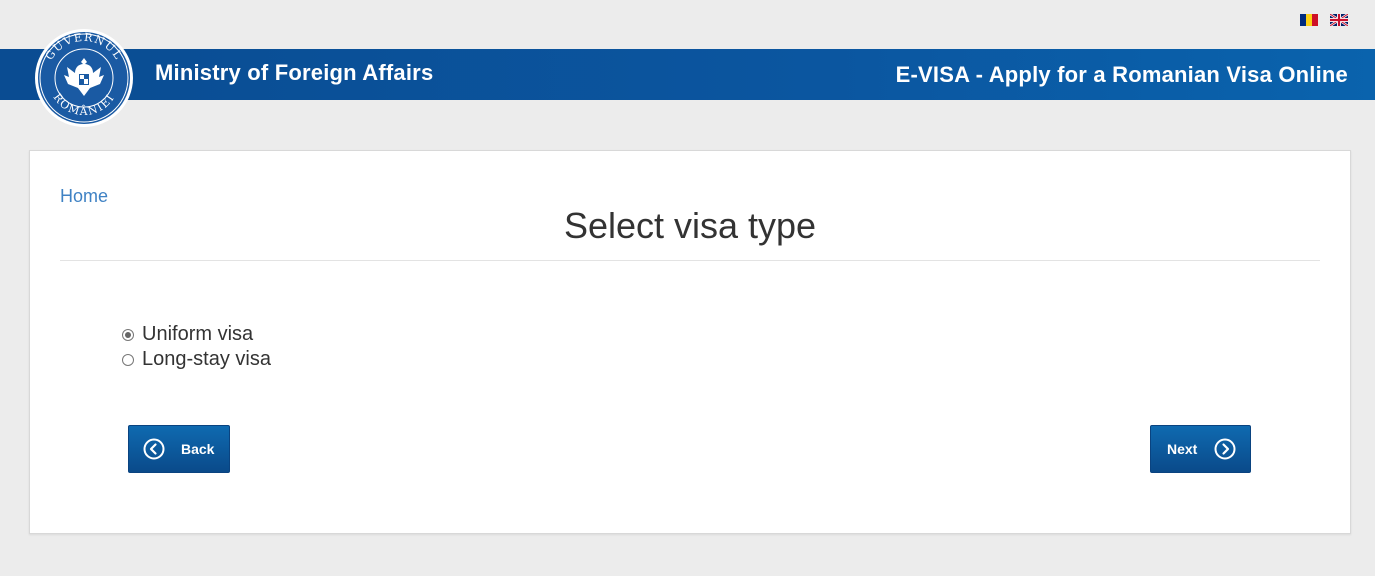 The image size is (1375, 576). I want to click on site-title: Ministry of Foreign Affairs, so click(294, 73).